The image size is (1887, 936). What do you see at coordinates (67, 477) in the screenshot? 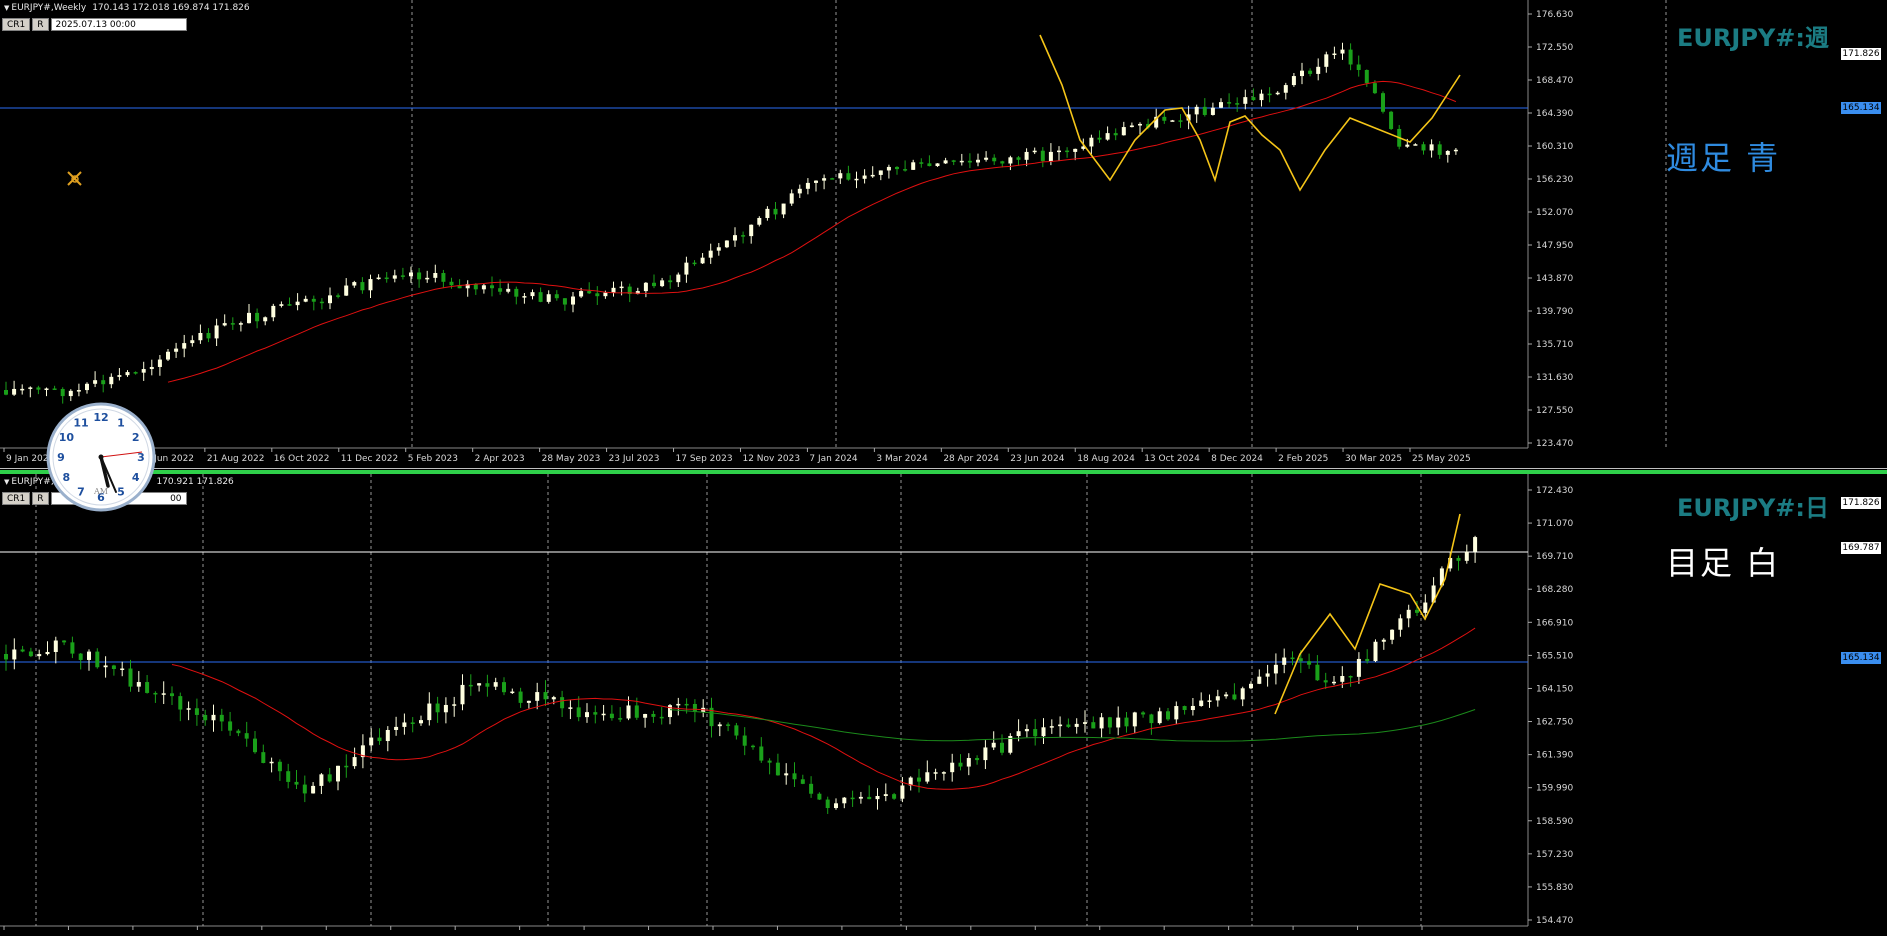
I see `clock-number: 8` at bounding box center [67, 477].